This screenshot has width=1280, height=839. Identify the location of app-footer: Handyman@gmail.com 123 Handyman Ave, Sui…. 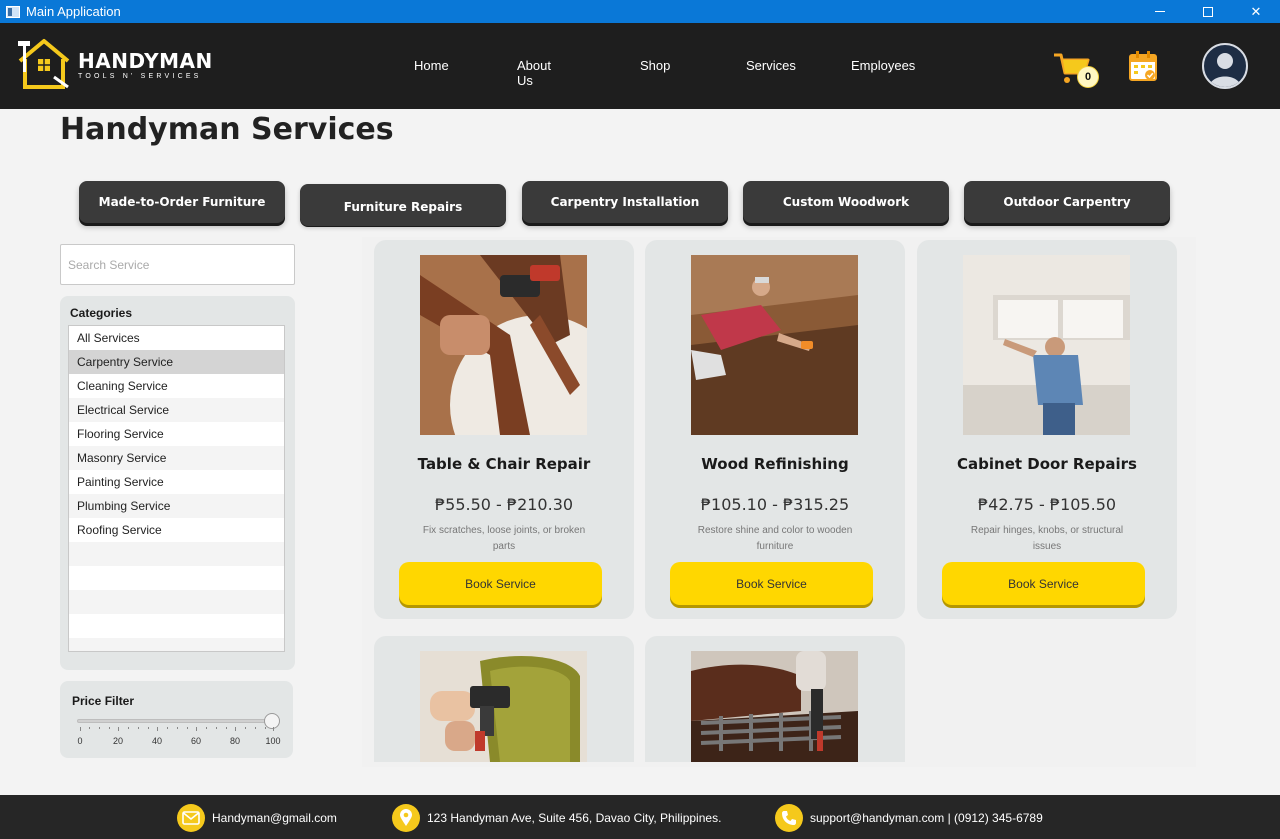
(640, 817).